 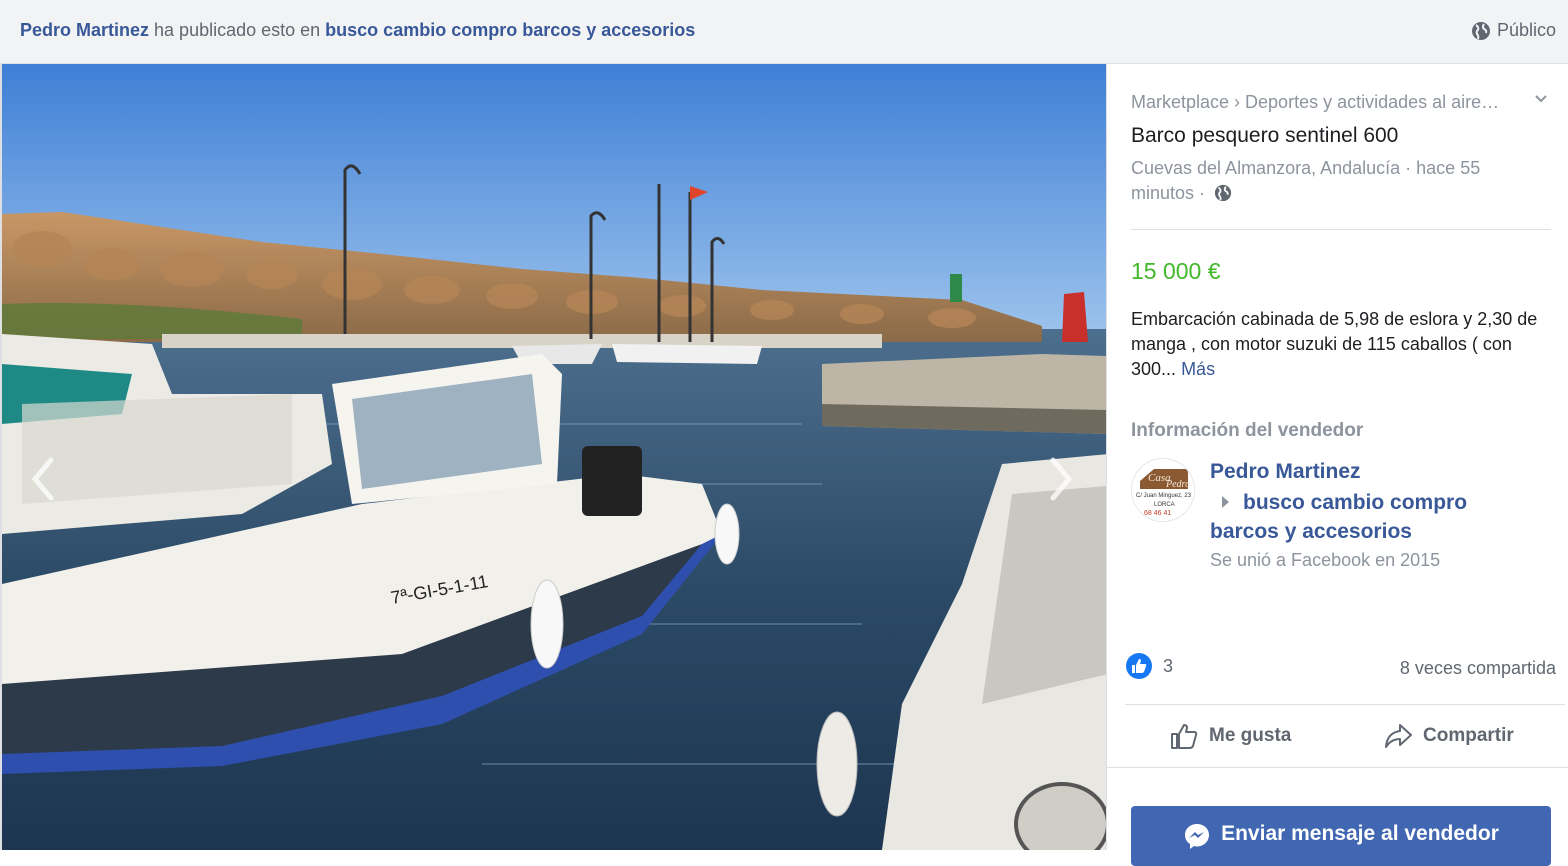 What do you see at coordinates (1338, 517) in the screenshot?
I see `seller-group-link: busco cambio compro barcos y accesorios` at bounding box center [1338, 517].